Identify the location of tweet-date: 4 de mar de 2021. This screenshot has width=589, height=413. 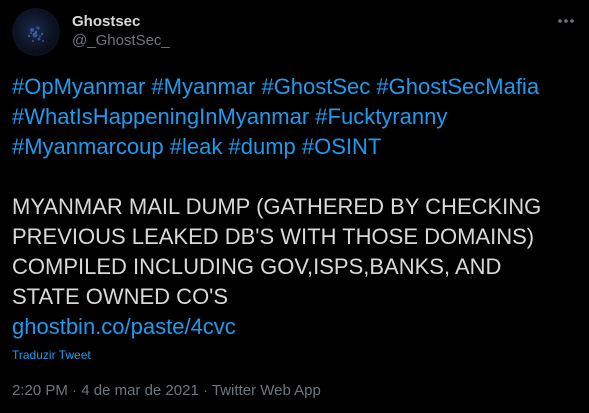
(140, 390).